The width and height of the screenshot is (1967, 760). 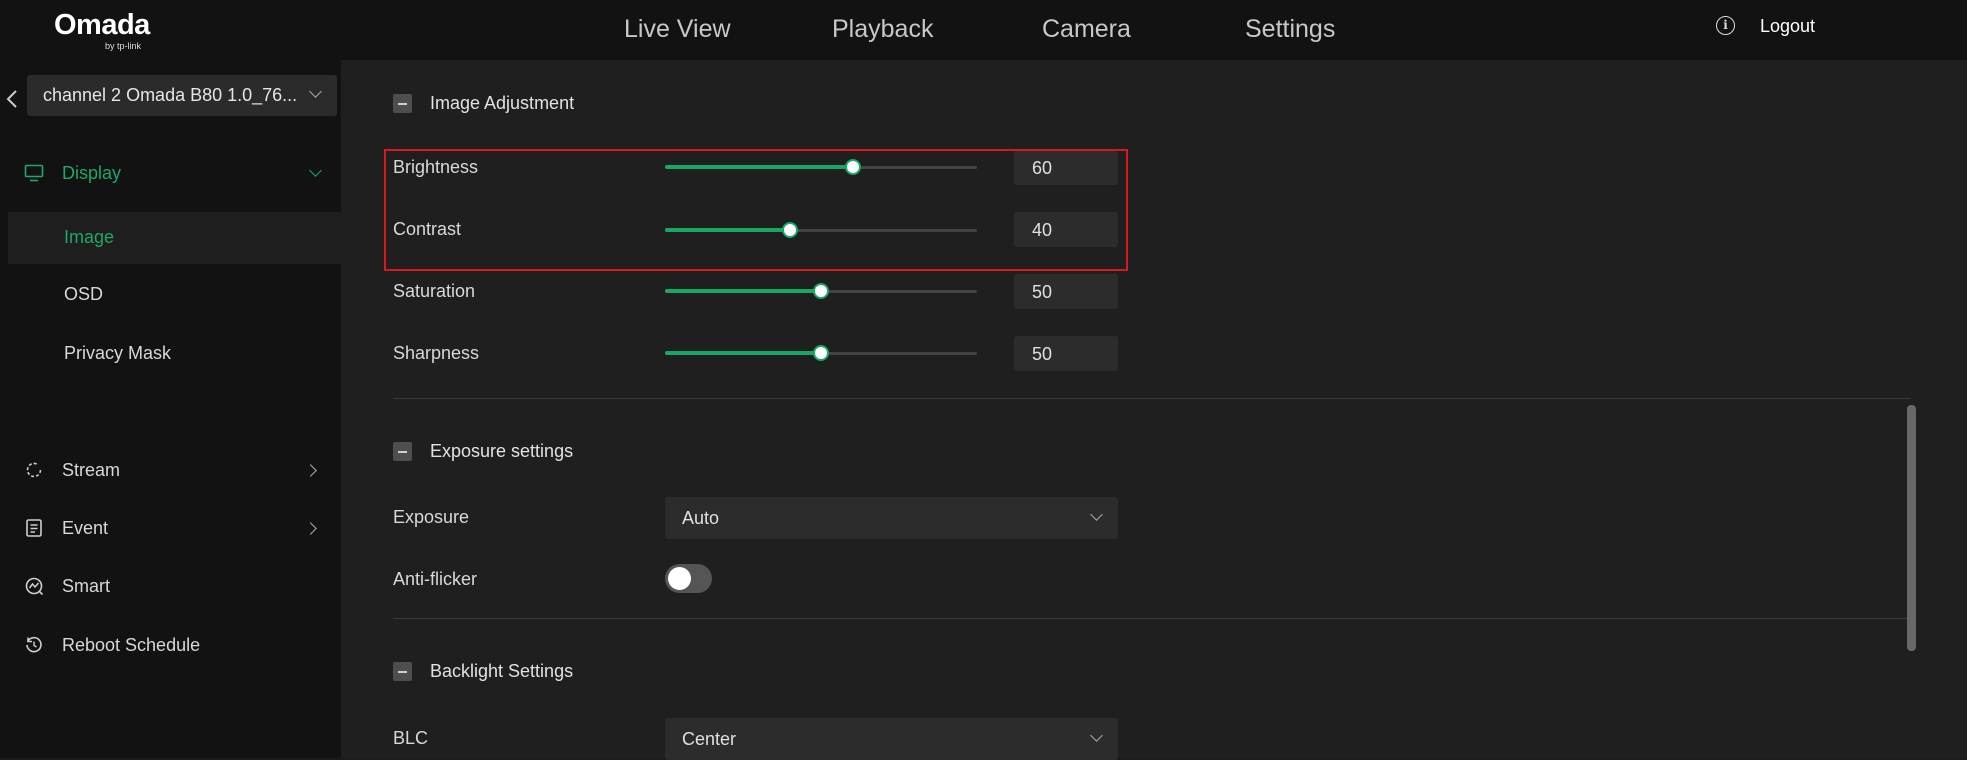 I want to click on section-title: Backlight Settings, so click(x=502, y=671).